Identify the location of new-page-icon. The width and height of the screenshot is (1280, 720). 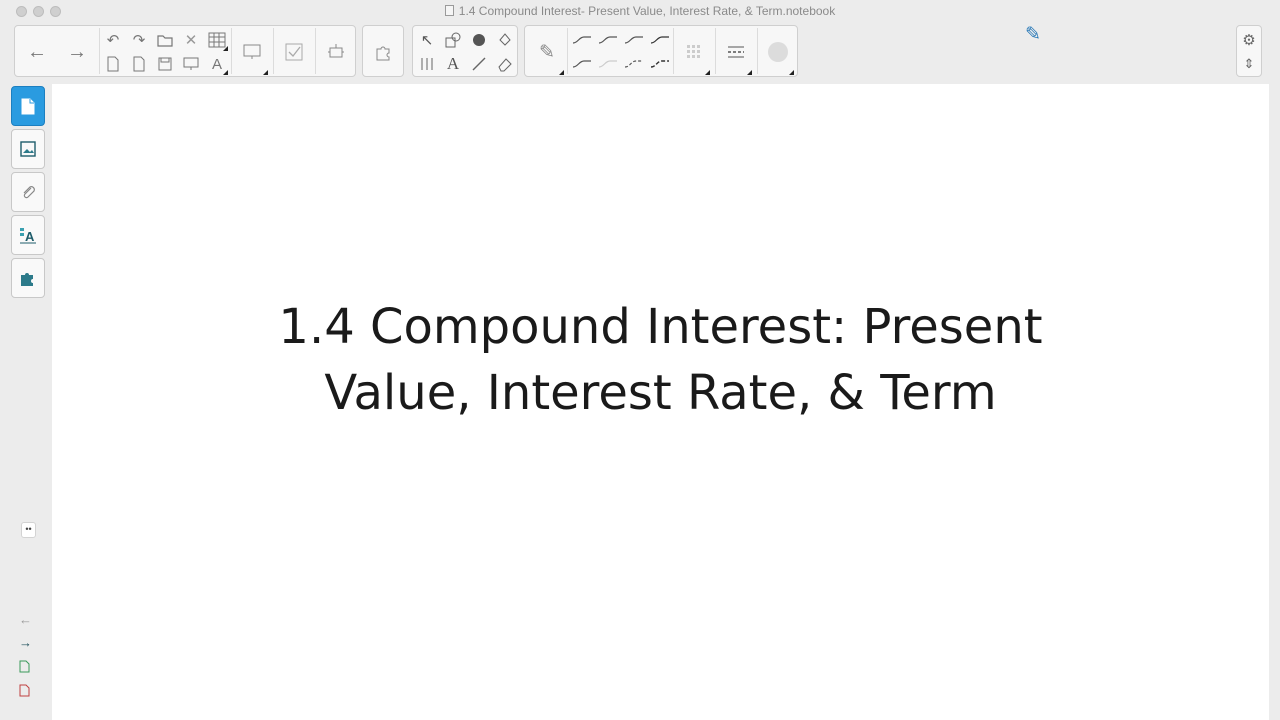
(113, 64).